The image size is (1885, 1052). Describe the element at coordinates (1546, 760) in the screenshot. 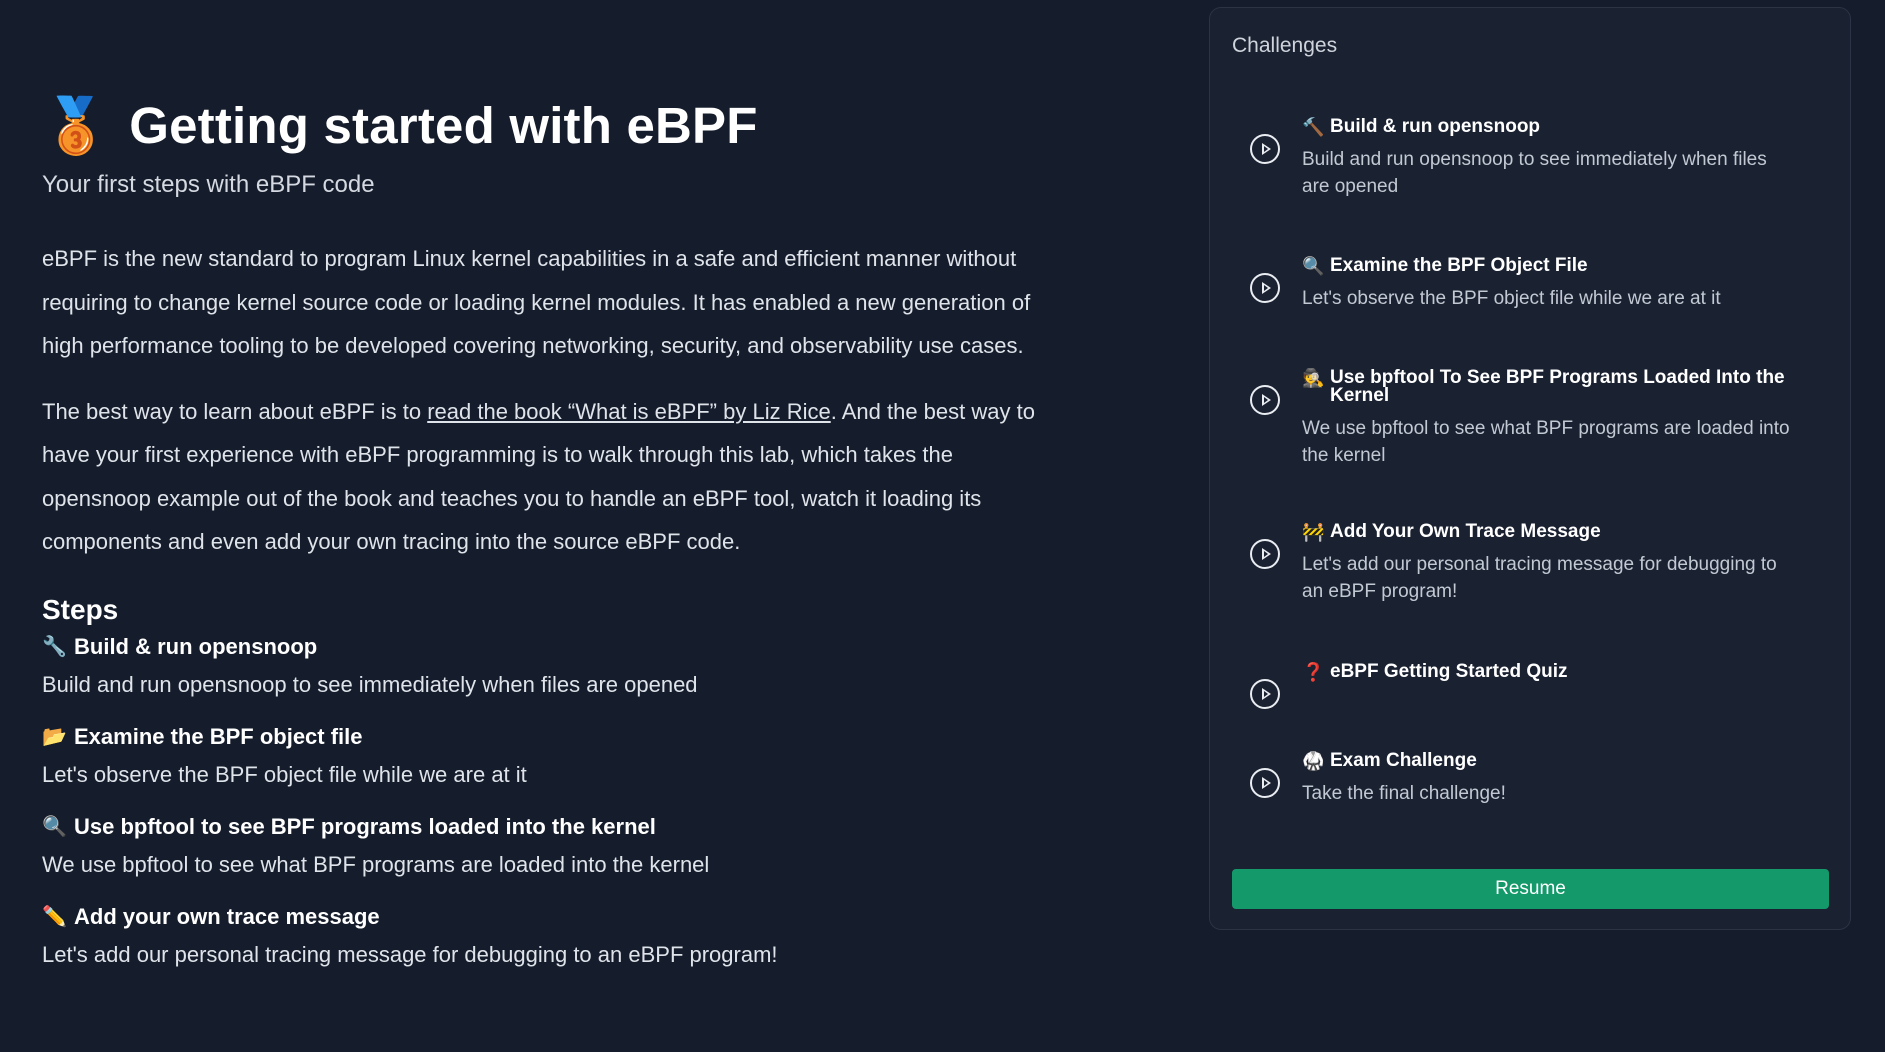

I see `challenge-title: 🥋 Exam Challenge` at that location.